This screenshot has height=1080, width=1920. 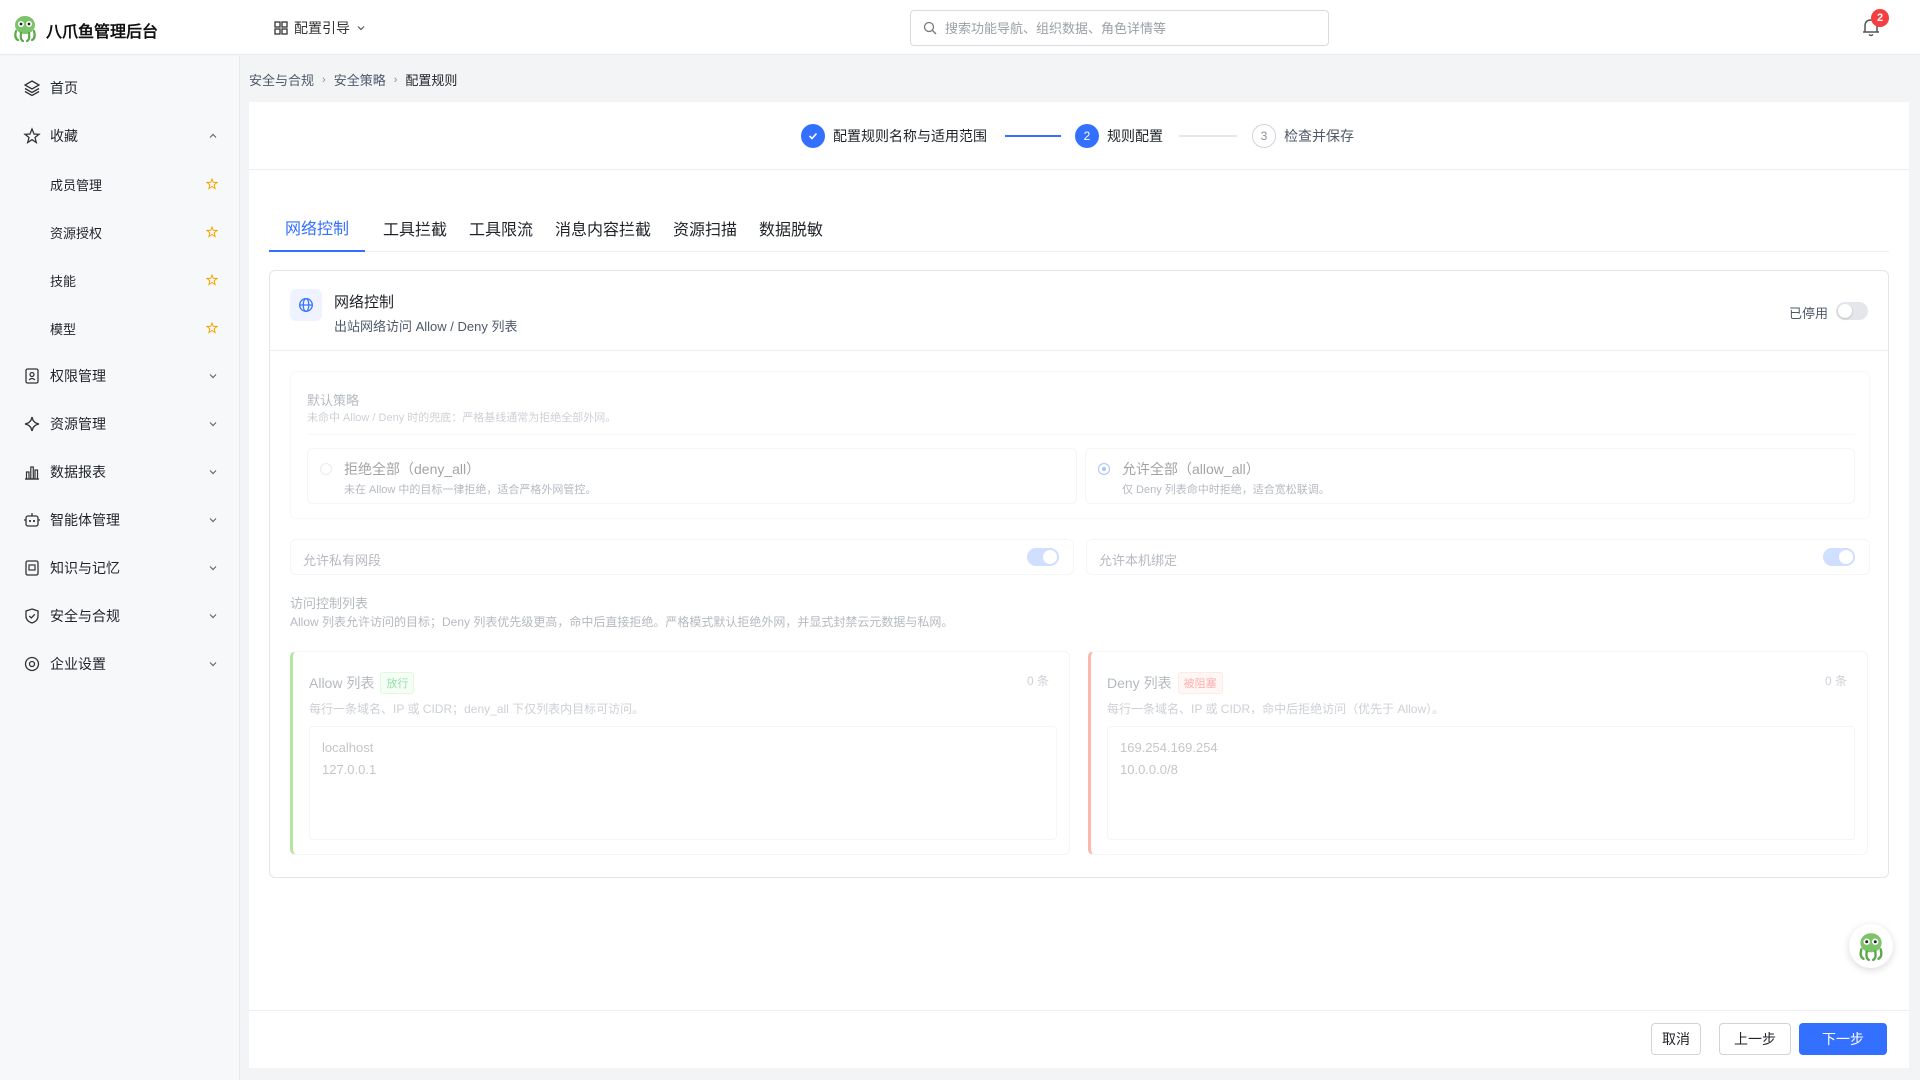 What do you see at coordinates (32, 135) in the screenshot?
I see `star-icon` at bounding box center [32, 135].